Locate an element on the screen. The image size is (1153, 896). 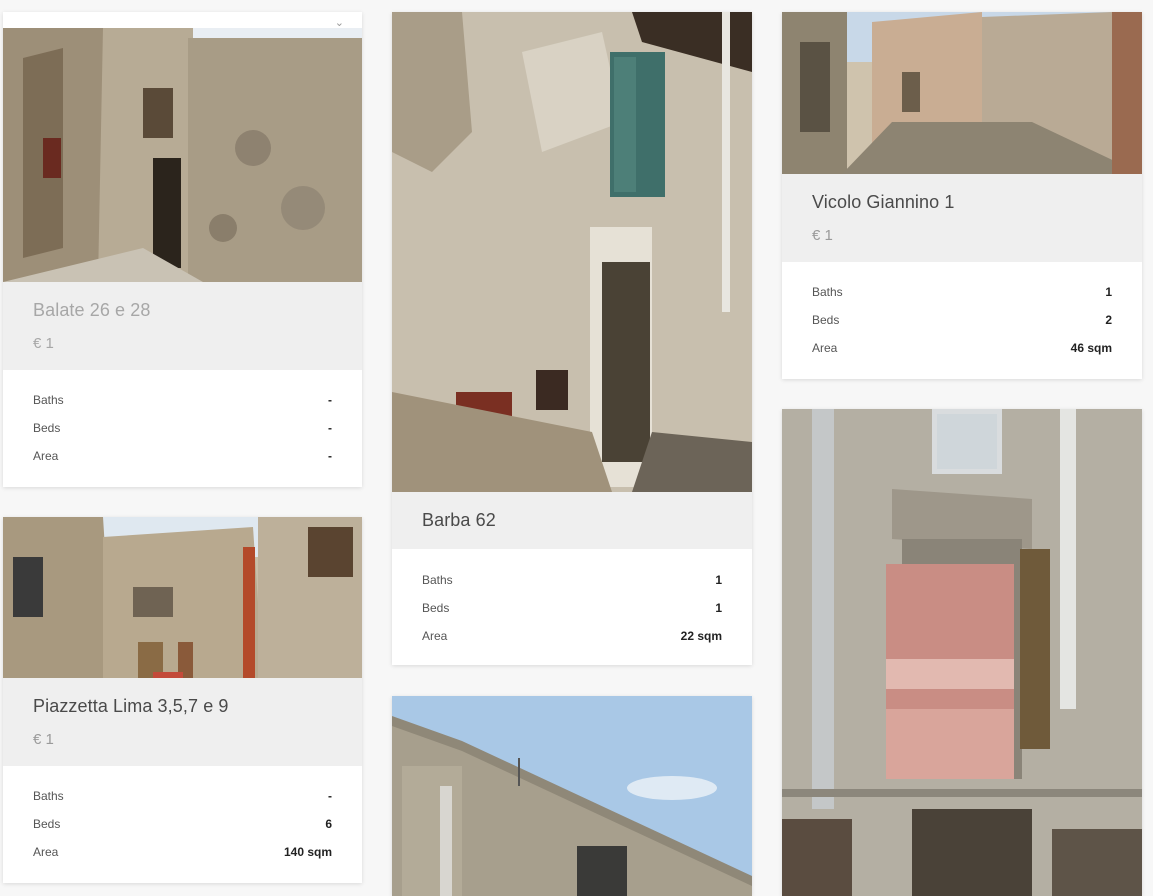
narrow-alley-image is located at coordinates (962, 93).